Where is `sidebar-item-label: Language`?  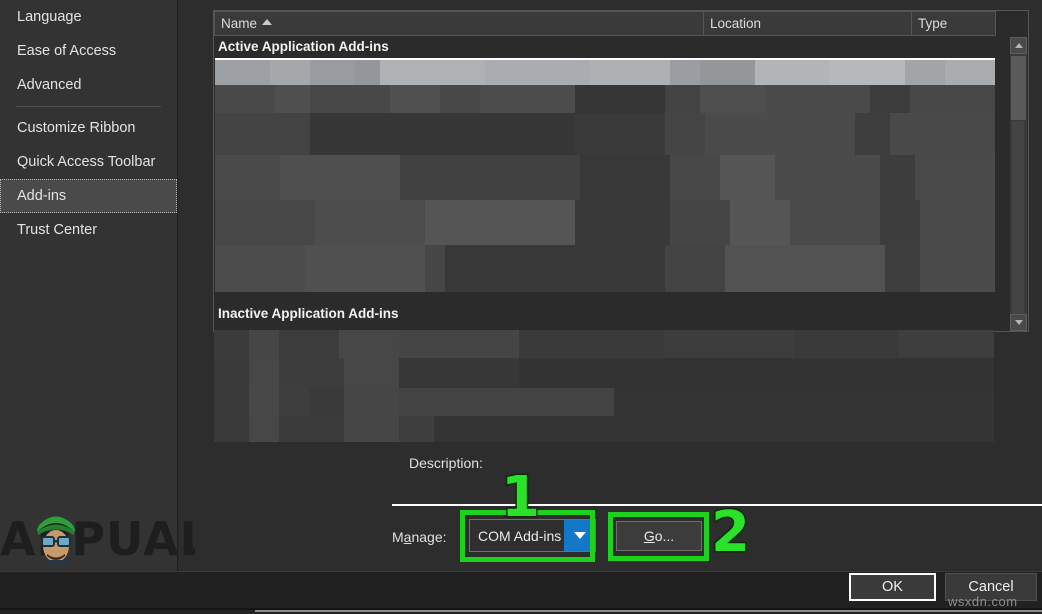 sidebar-item-label: Language is located at coordinates (49, 17).